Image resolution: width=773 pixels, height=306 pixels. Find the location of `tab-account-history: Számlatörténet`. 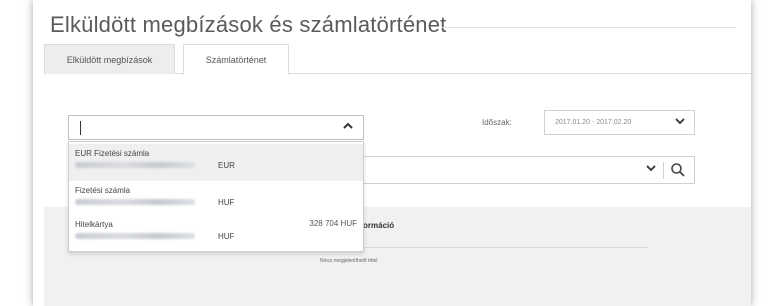

tab-account-history: Számlatörténet is located at coordinates (236, 59).